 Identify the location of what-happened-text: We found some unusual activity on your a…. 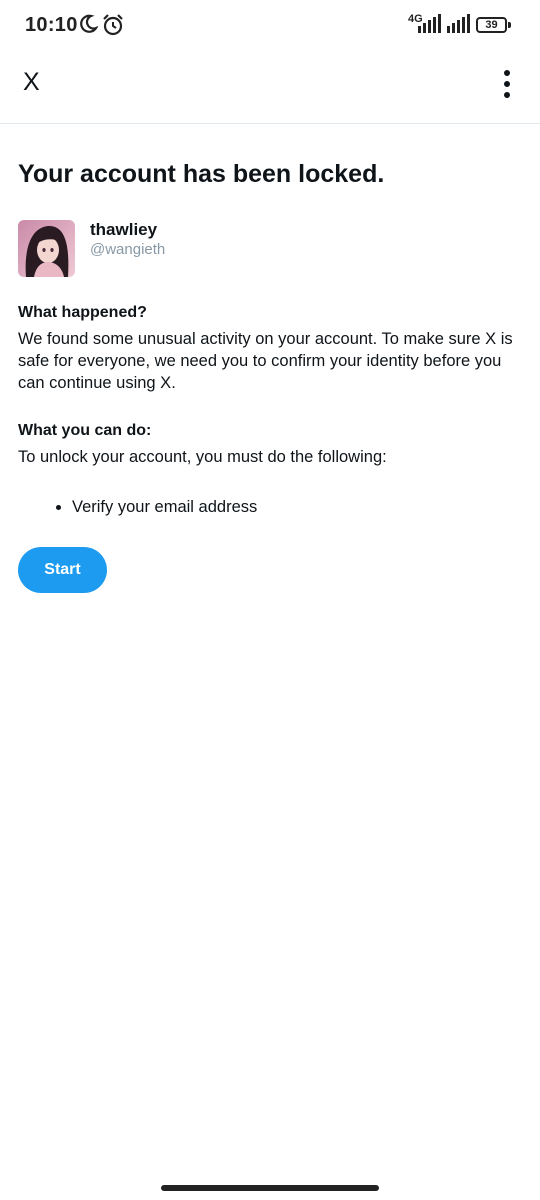
(265, 361).